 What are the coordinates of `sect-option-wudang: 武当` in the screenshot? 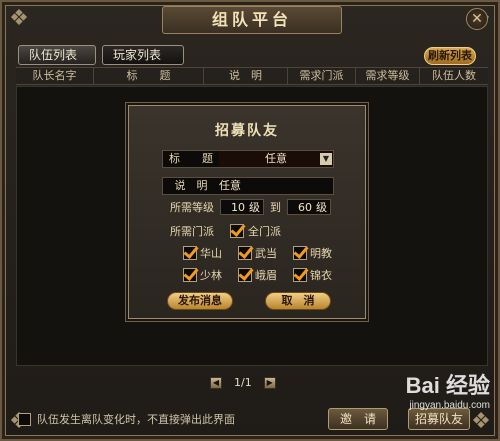 It's located at (265, 253).